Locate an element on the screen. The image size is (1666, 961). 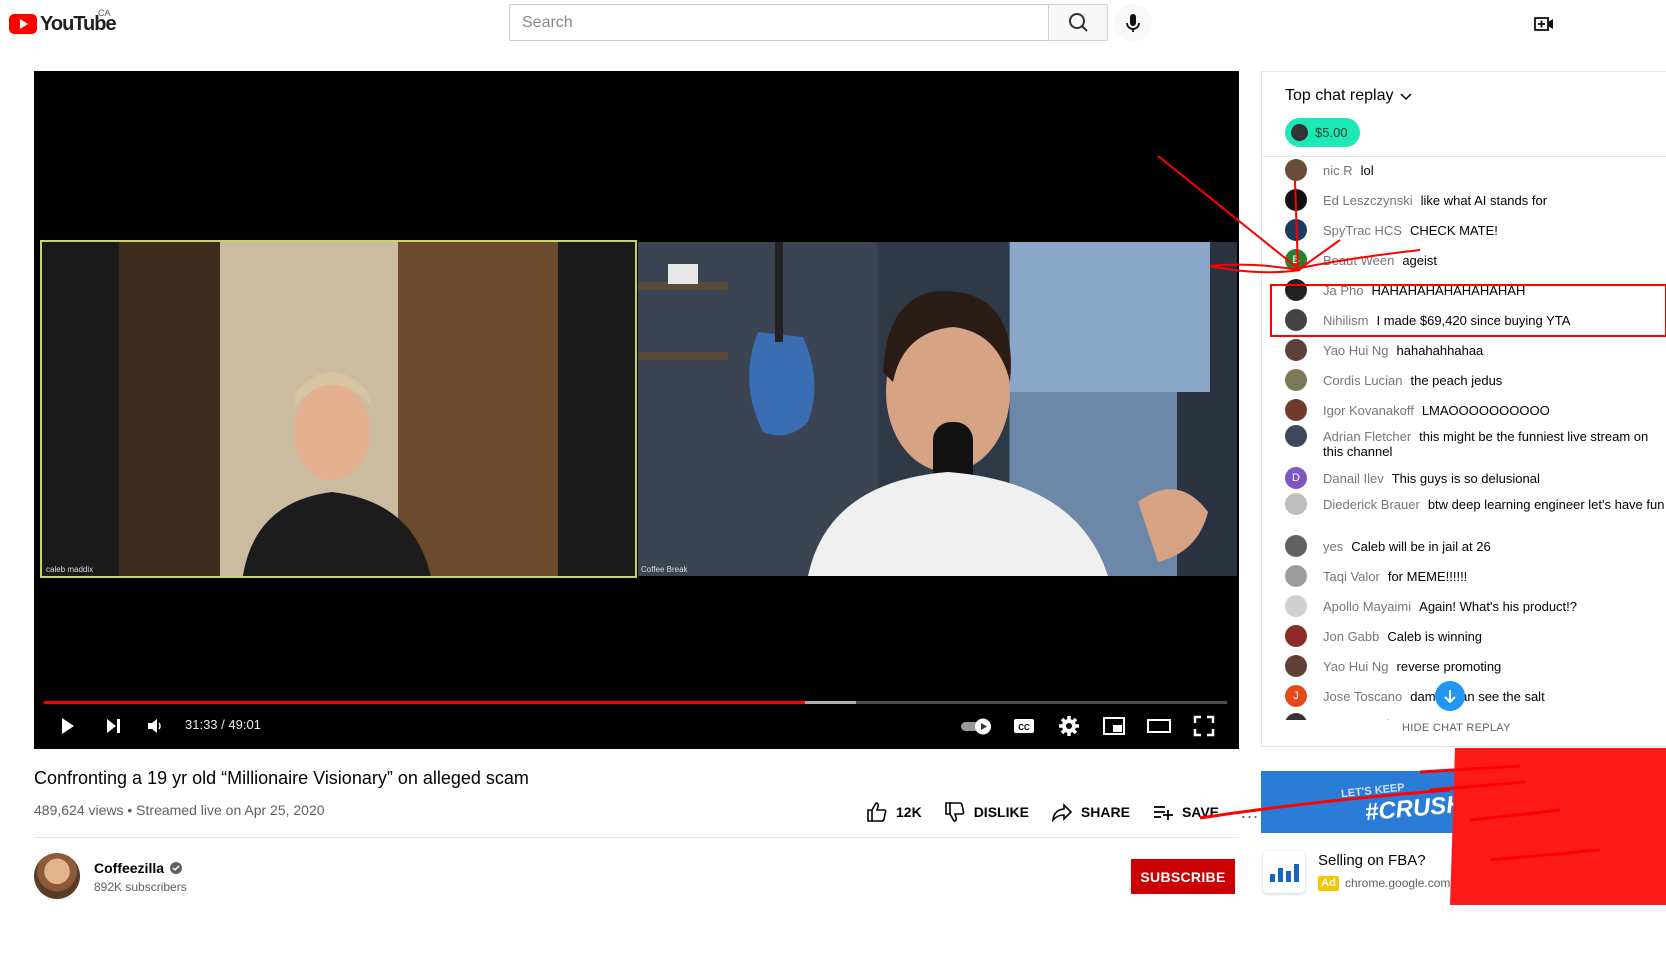
chat-message: Cordis Lucian the peach jedus is located at coordinates (1475, 380).